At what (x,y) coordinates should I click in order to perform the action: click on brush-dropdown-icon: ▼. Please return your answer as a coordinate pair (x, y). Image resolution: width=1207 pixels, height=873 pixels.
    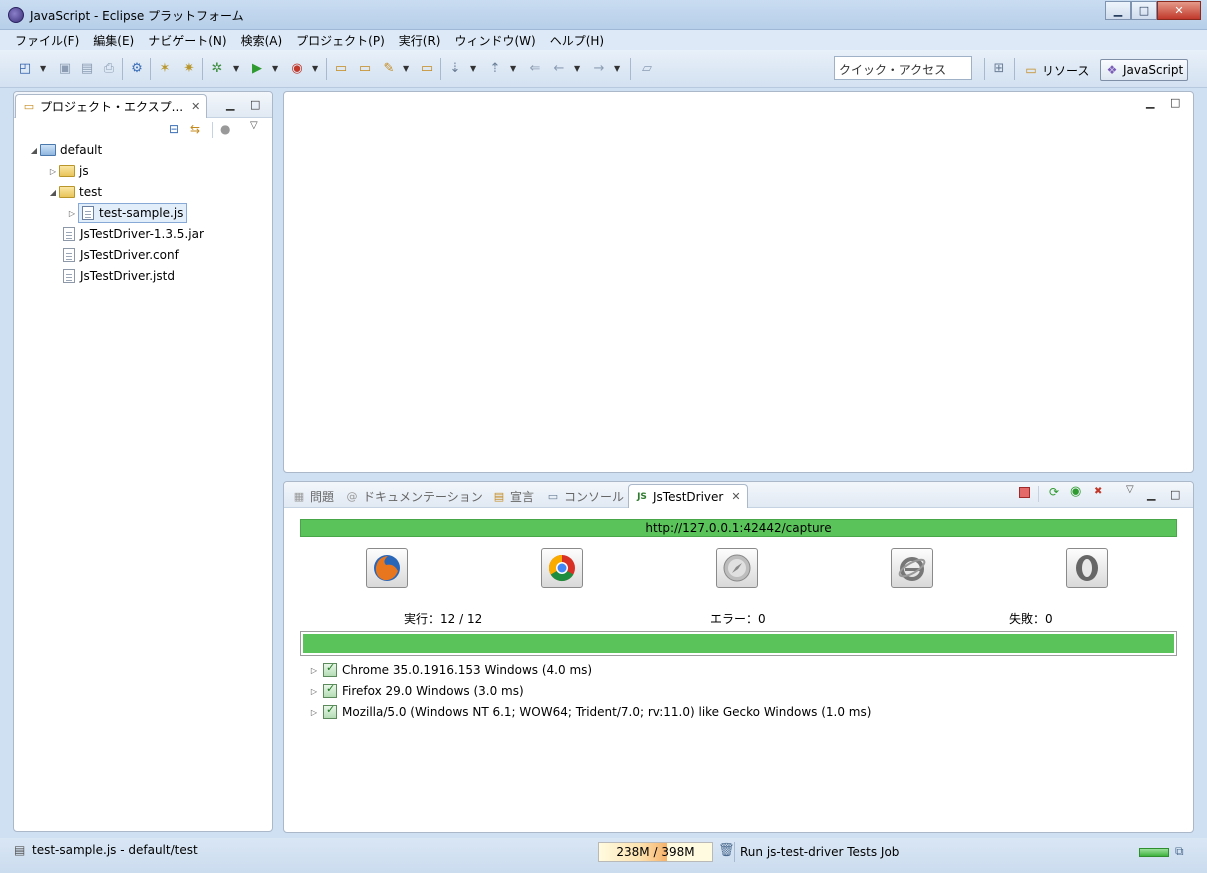
    Looking at the image, I should click on (407, 68).